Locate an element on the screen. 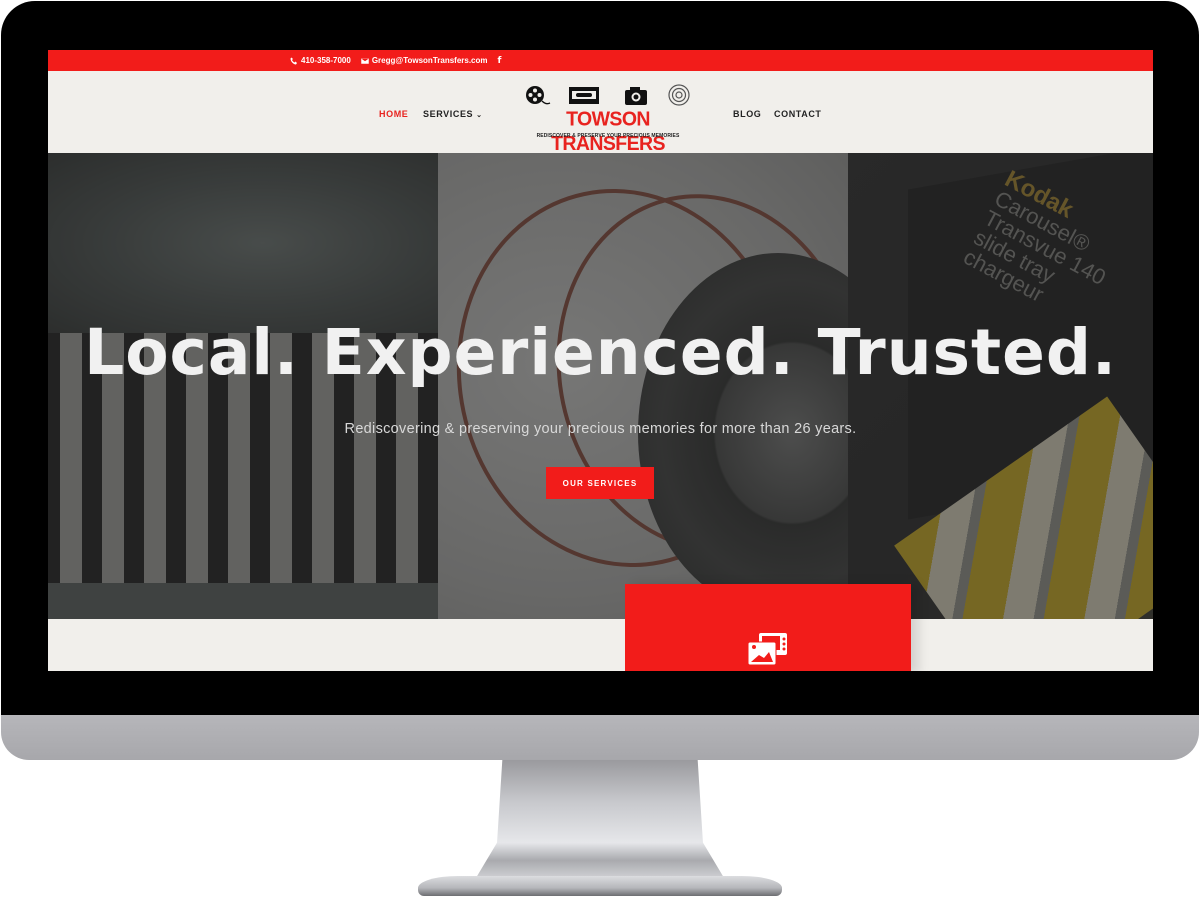 This screenshot has width=1200, height=901. facebook-link: f is located at coordinates (500, 61).